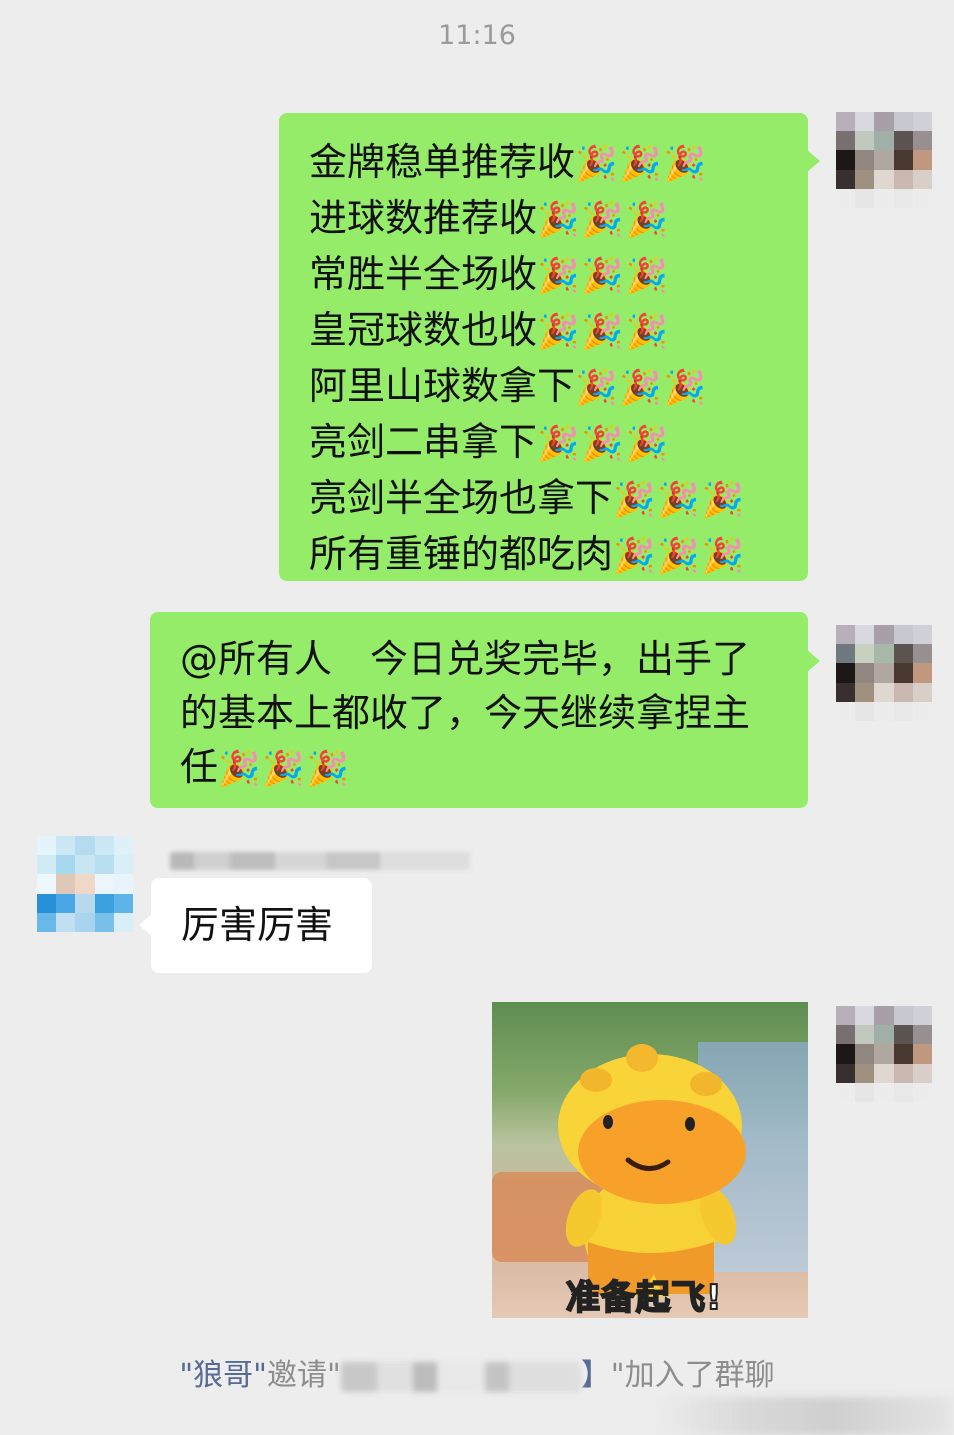  What do you see at coordinates (650, 1160) in the screenshot?
I see `sticker-image: 准备起飞!` at bounding box center [650, 1160].